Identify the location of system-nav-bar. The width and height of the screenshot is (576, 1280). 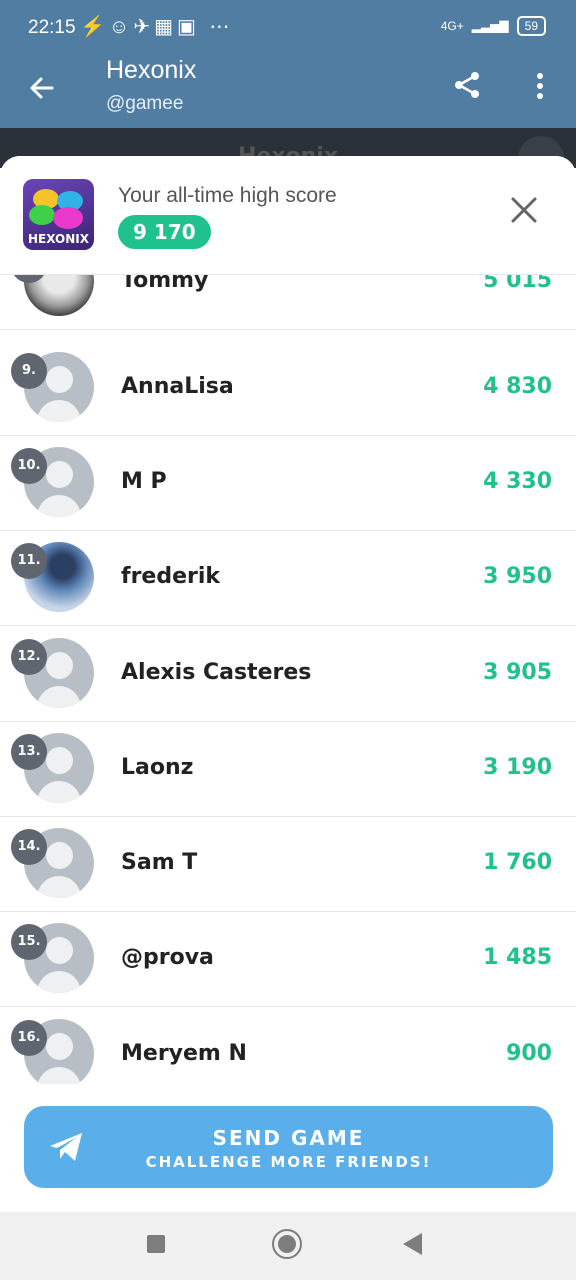
(288, 1246).